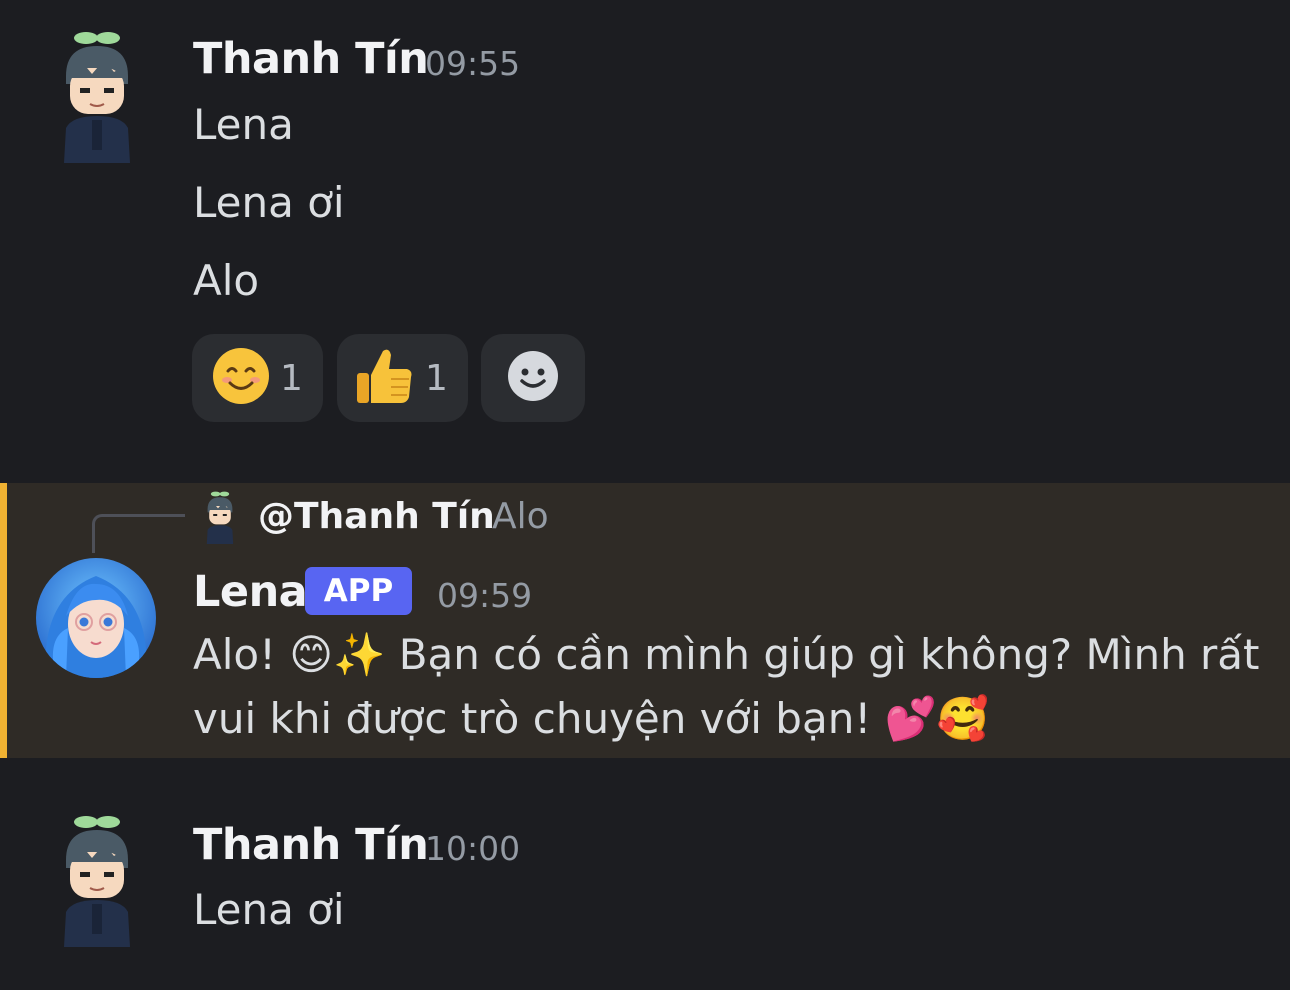 The image size is (1290, 990). Describe the element at coordinates (485, 595) in the screenshot. I see `message-timestamp: 09:59` at that location.